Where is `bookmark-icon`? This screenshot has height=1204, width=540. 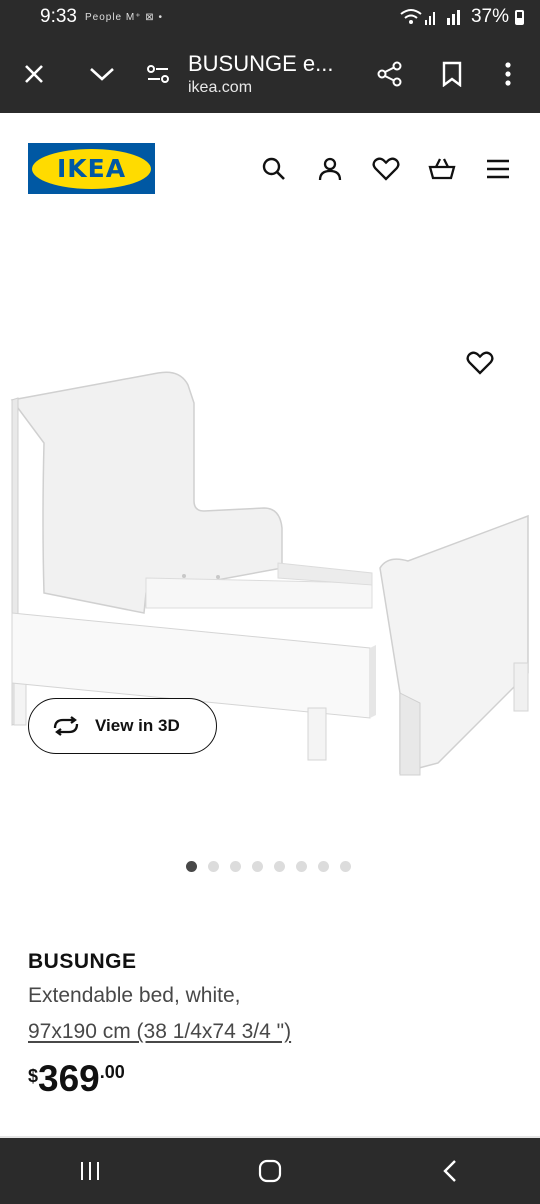 bookmark-icon is located at coordinates (452, 74).